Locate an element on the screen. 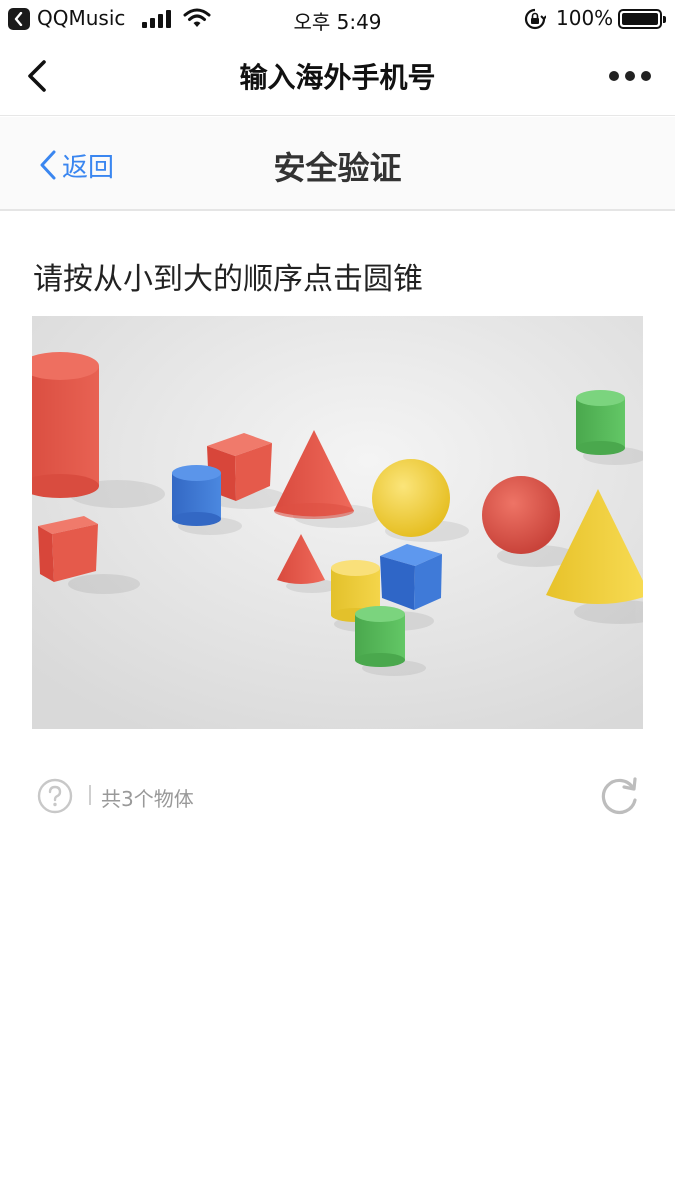 This screenshot has height=1200, width=675. green-cylinder-front is located at coordinates (380, 636).